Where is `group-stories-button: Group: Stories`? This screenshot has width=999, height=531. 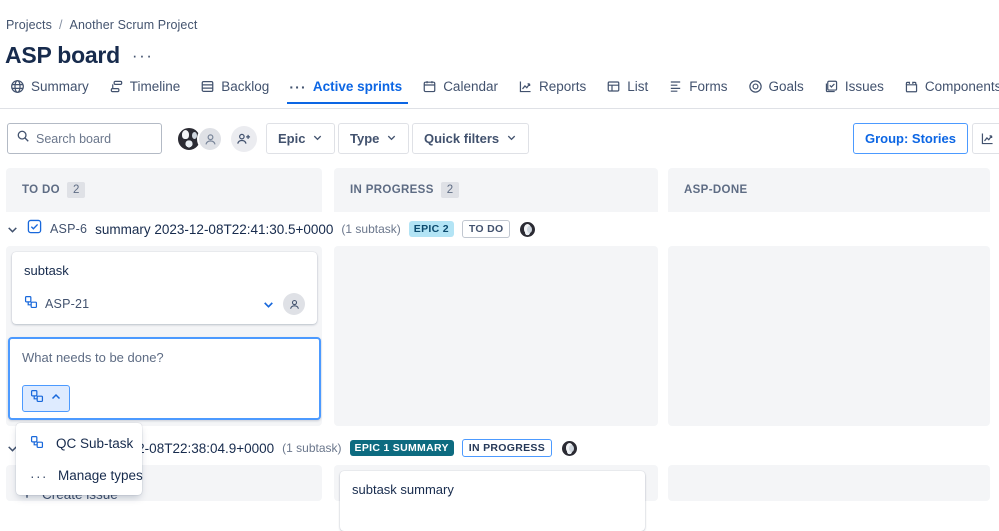
group-stories-button: Group: Stories is located at coordinates (910, 138).